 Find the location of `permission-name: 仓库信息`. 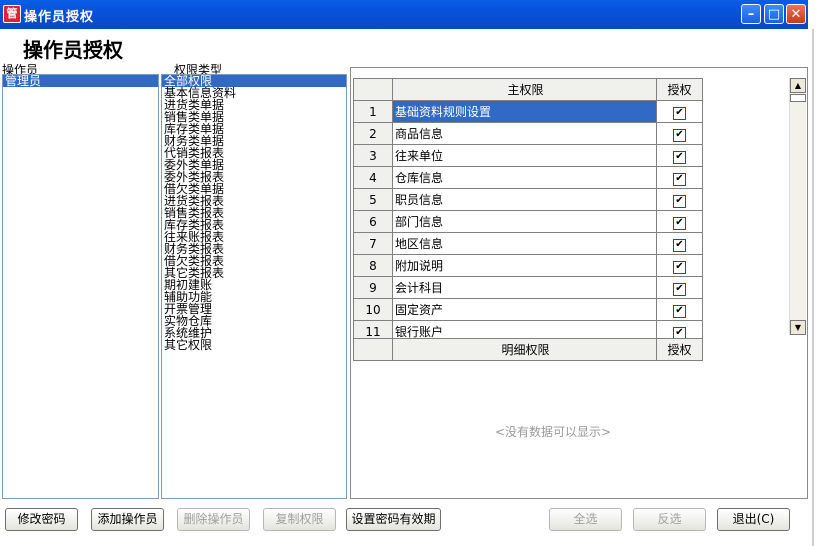

permission-name: 仓库信息 is located at coordinates (524, 177).